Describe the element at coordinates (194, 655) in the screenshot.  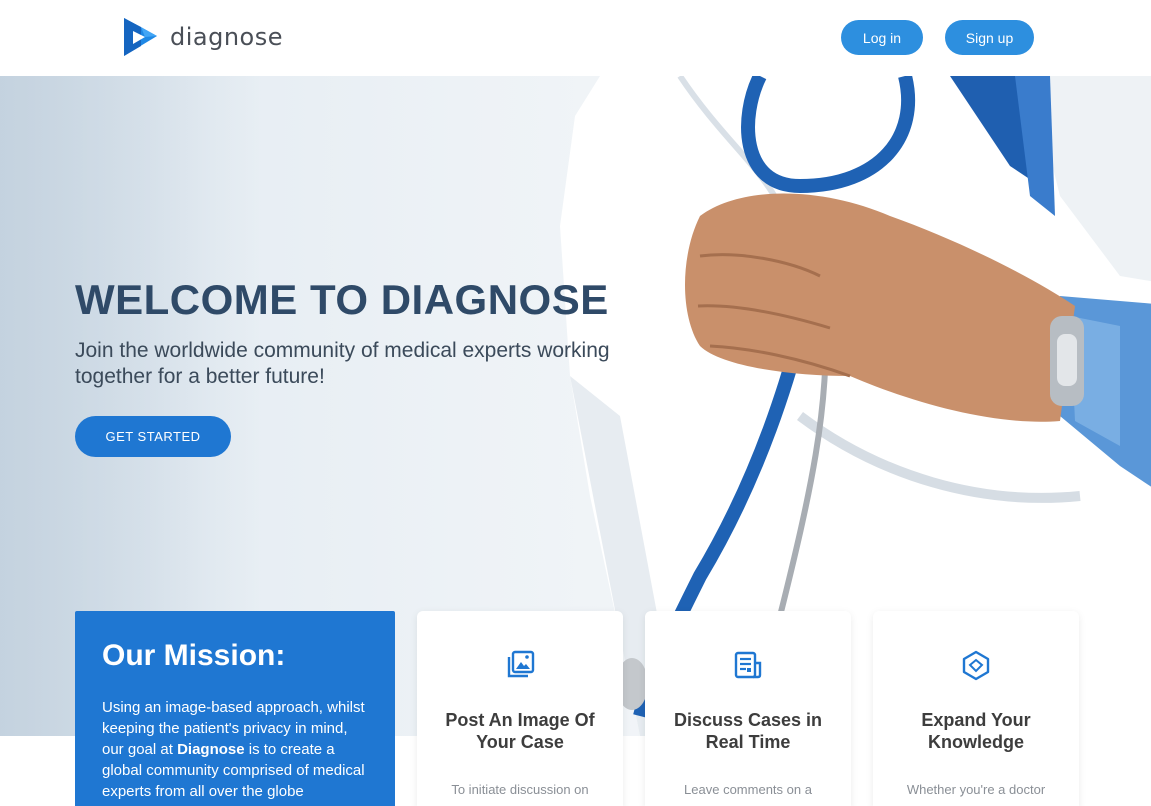
I see `mission-title: Our Mission:` at that location.